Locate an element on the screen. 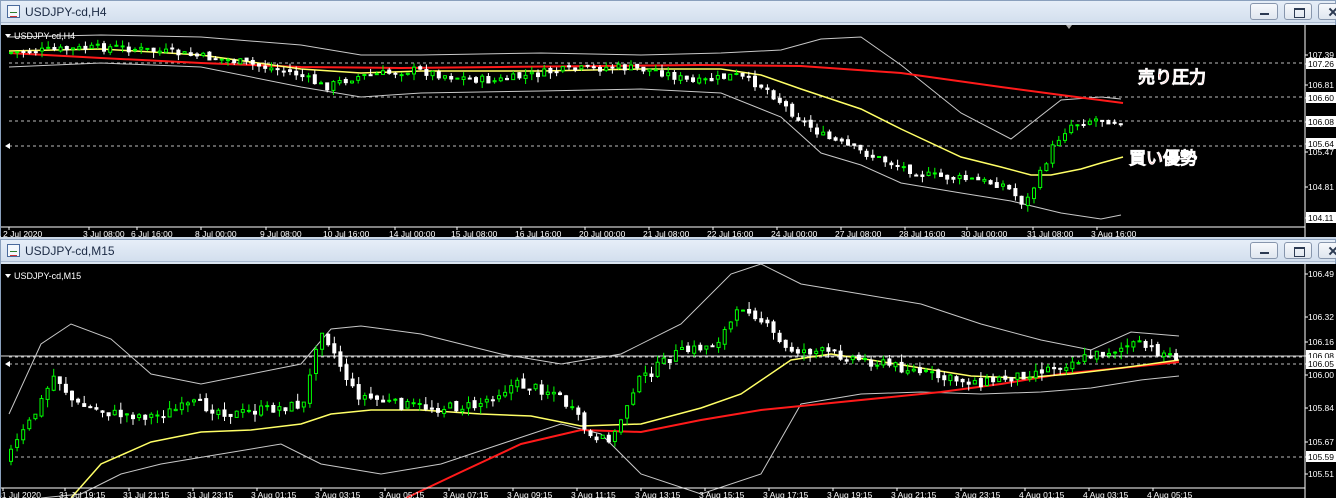  time-label: 31 Jul 08:00 is located at coordinates (1050, 233).